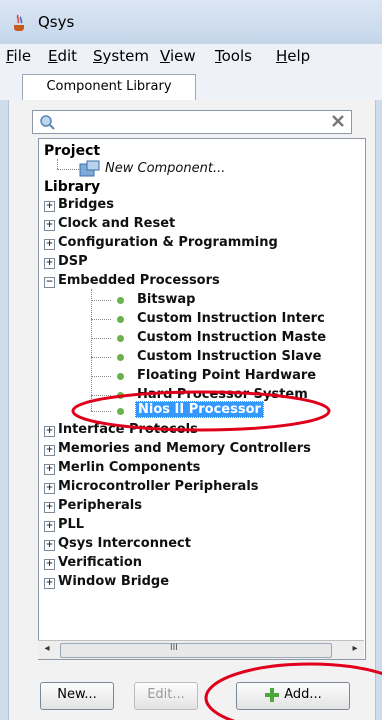 The width and height of the screenshot is (382, 720). I want to click on tree-item-qsys-interconnect: Qsys Interconnect, so click(124, 543).